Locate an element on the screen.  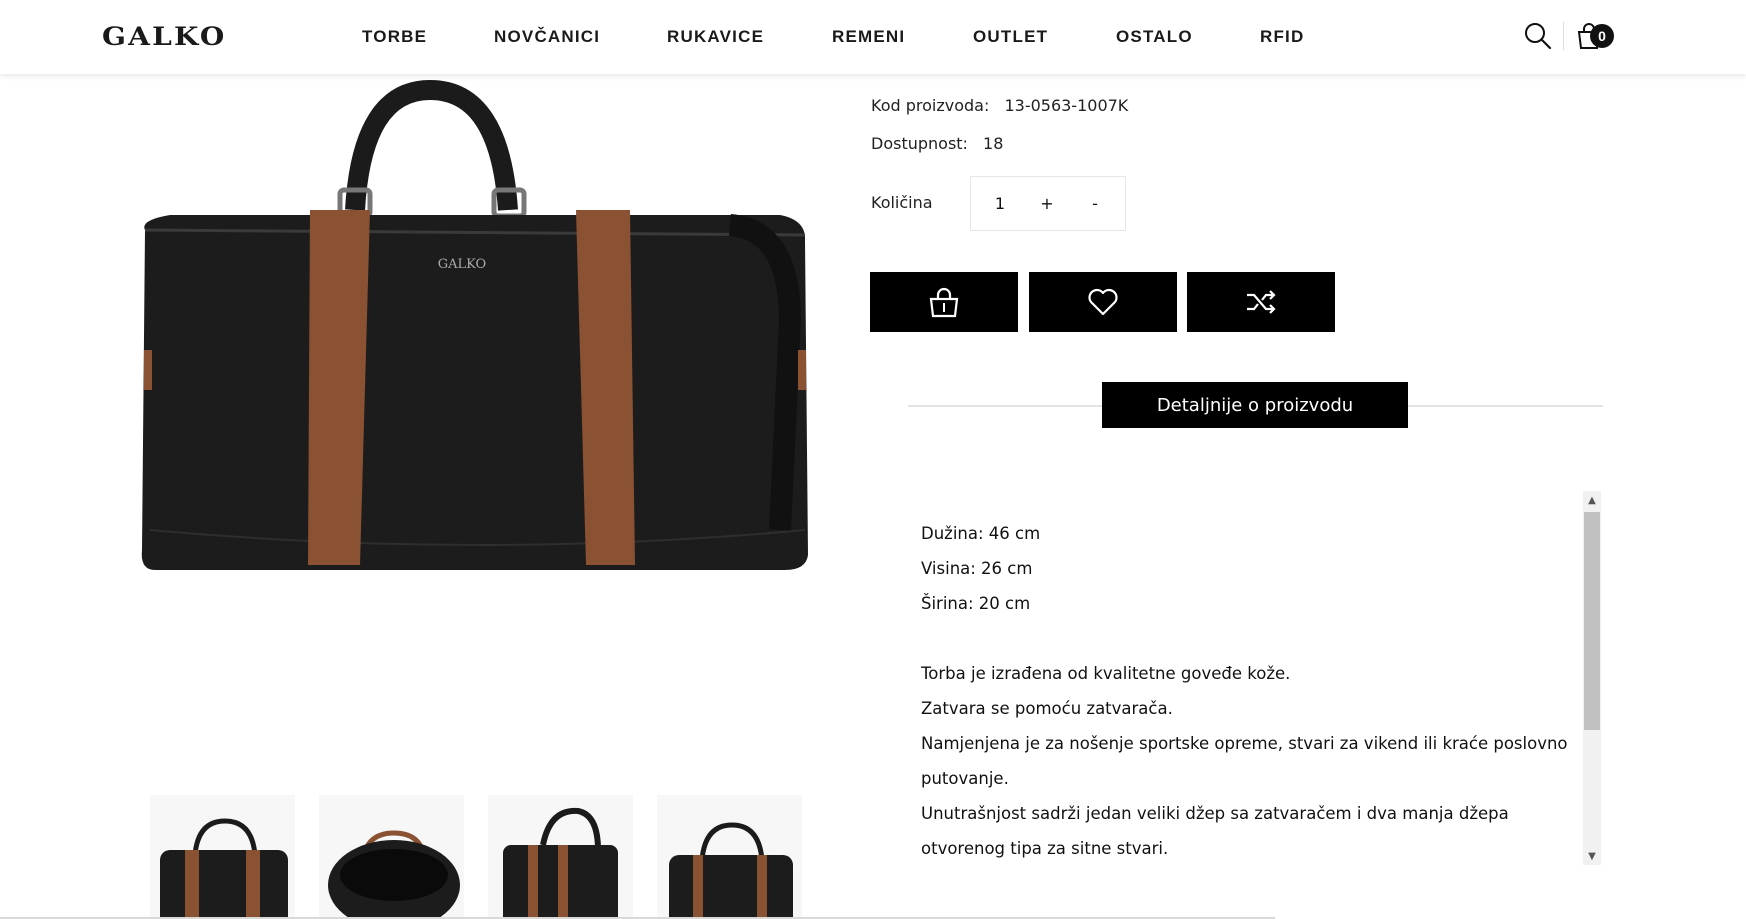
site-logo: GALKO is located at coordinates (164, 36).